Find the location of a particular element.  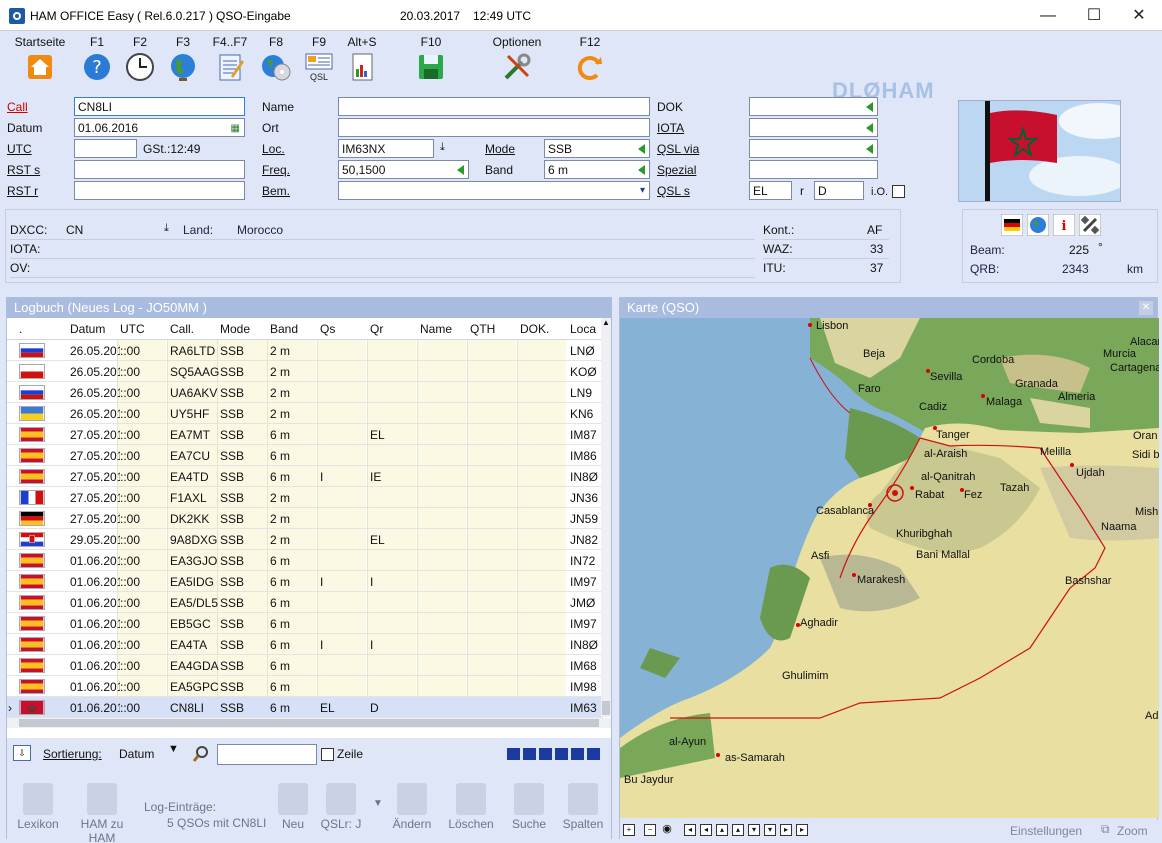

dok-select is located at coordinates (813, 106).